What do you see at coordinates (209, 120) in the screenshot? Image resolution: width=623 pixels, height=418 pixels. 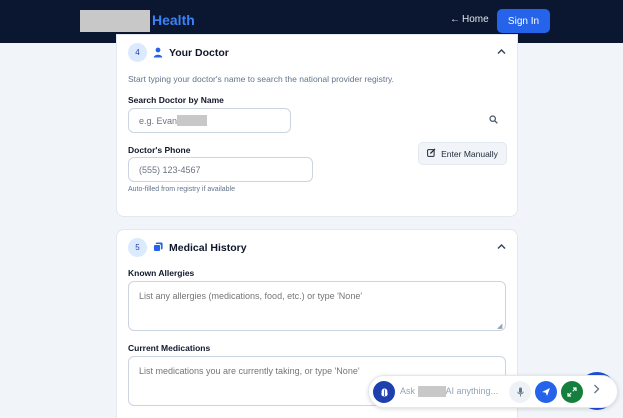 I see `doctor-search-input: e.g. Evan` at bounding box center [209, 120].